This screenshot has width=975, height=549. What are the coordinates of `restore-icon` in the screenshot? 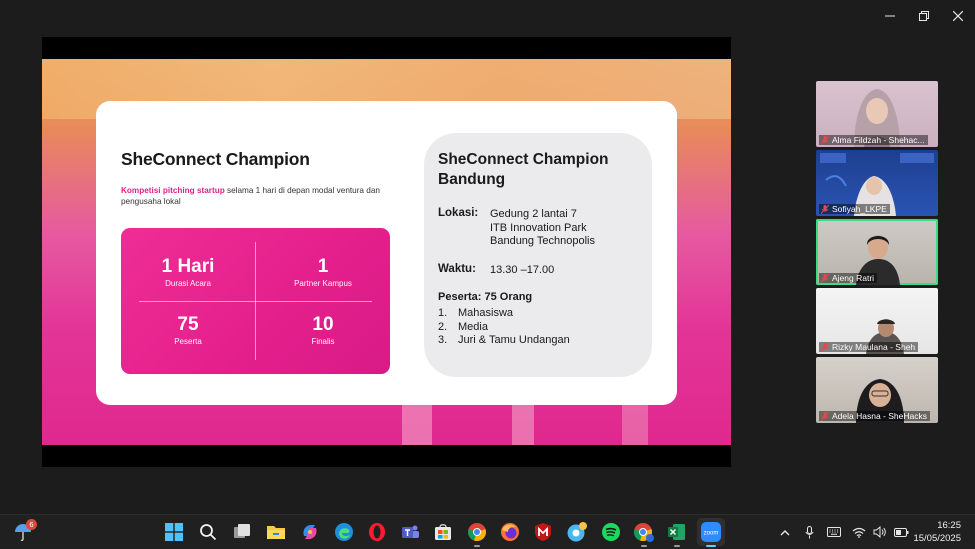 It's located at (924, 16).